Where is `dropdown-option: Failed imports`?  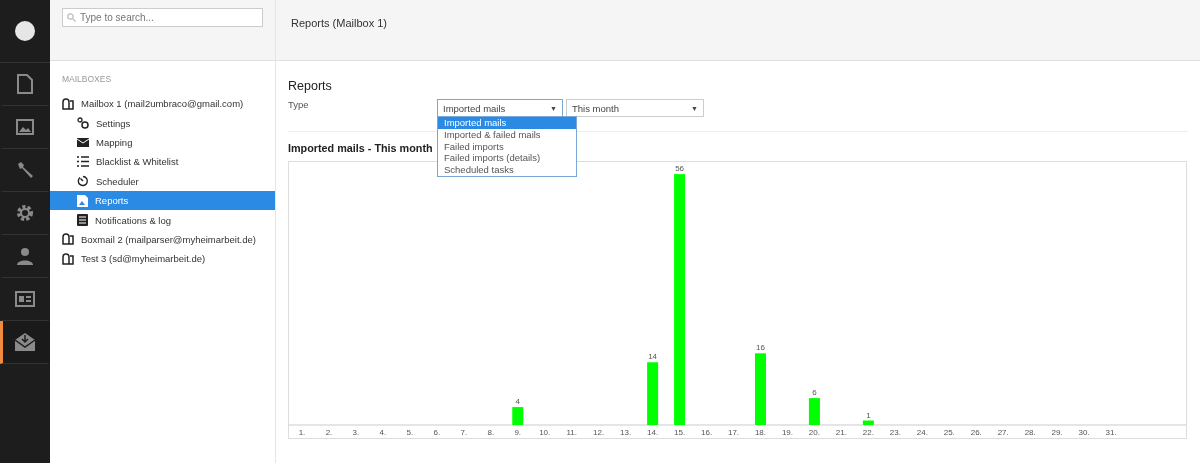 dropdown-option: Failed imports is located at coordinates (507, 146).